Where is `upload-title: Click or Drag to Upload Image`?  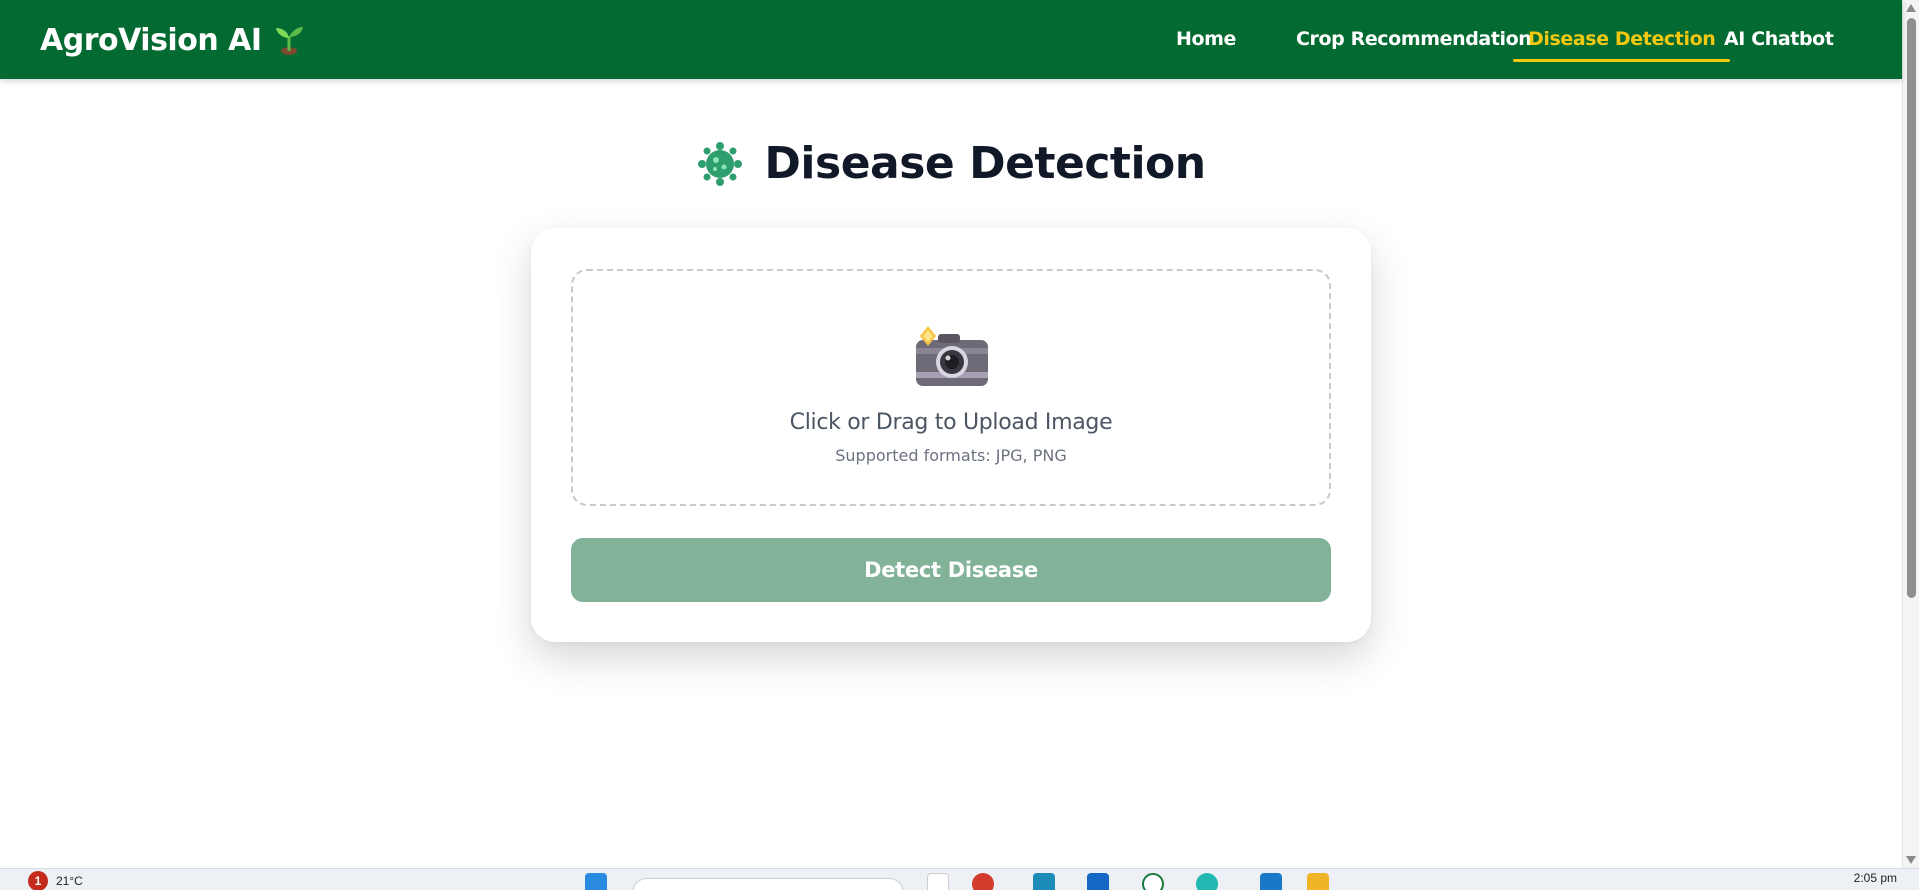 upload-title: Click or Drag to Upload Image is located at coordinates (951, 422).